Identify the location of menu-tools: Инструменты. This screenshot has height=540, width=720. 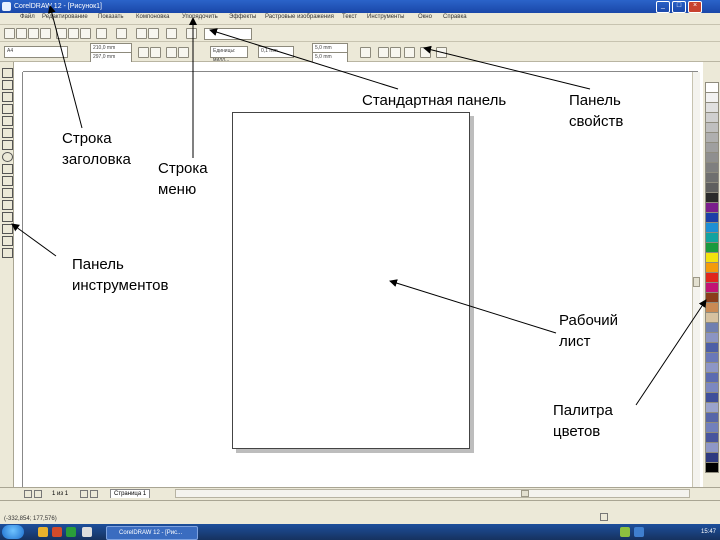
(385, 17).